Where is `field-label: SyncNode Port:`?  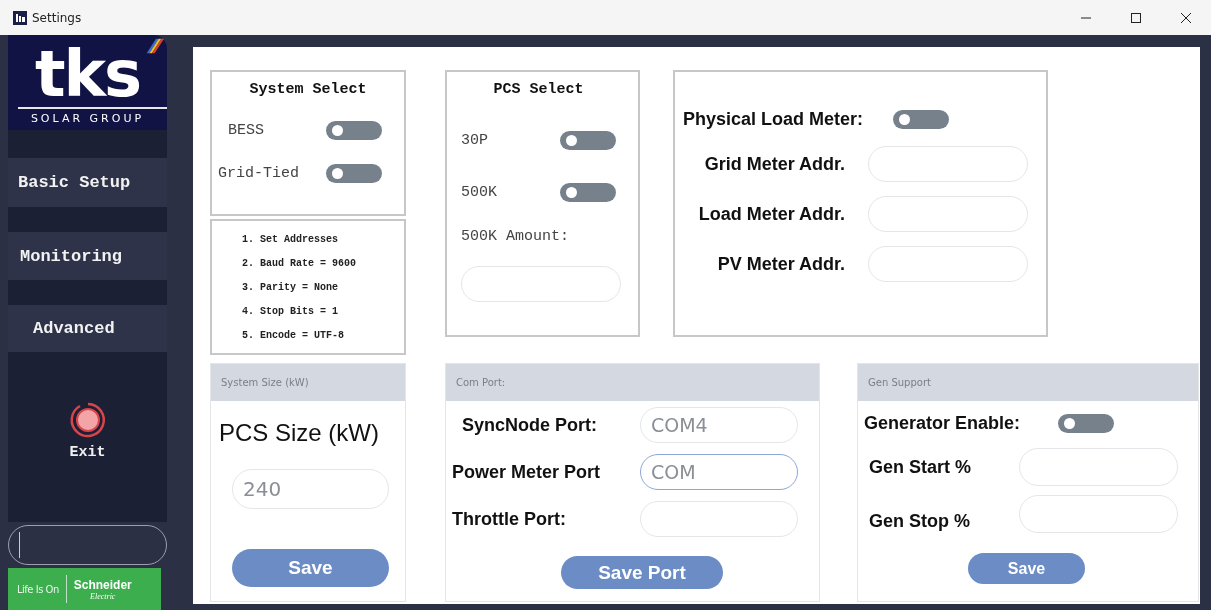 field-label: SyncNode Port: is located at coordinates (530, 425).